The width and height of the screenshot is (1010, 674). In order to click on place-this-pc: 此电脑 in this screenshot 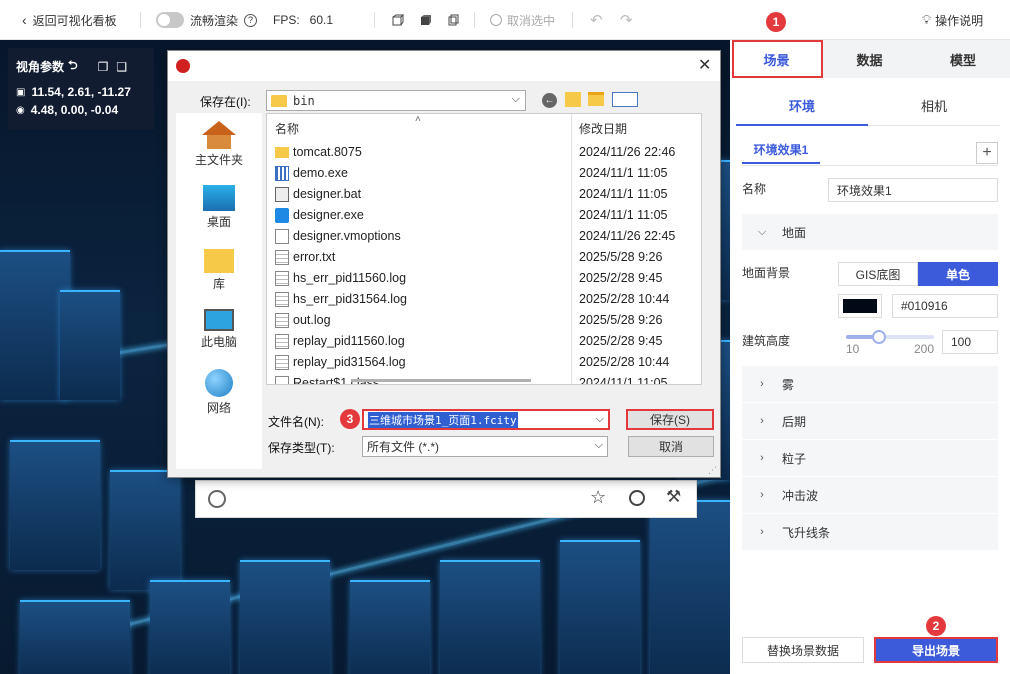, I will do `click(219, 329)`.